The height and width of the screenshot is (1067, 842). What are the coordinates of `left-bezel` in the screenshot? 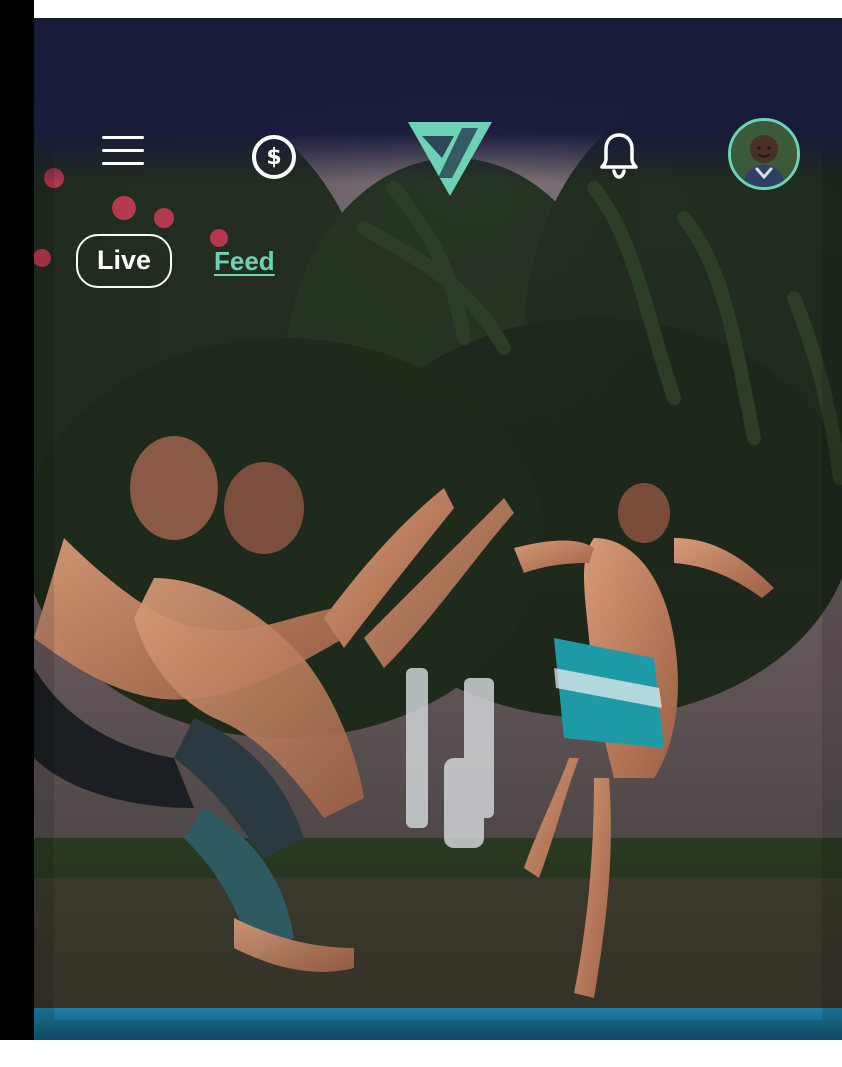 It's located at (17, 533).